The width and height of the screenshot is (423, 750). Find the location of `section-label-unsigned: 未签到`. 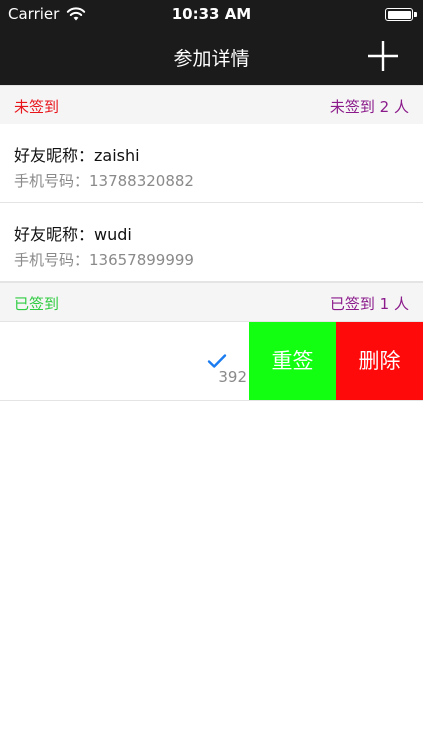

section-label-unsigned: 未签到 is located at coordinates (37, 107).